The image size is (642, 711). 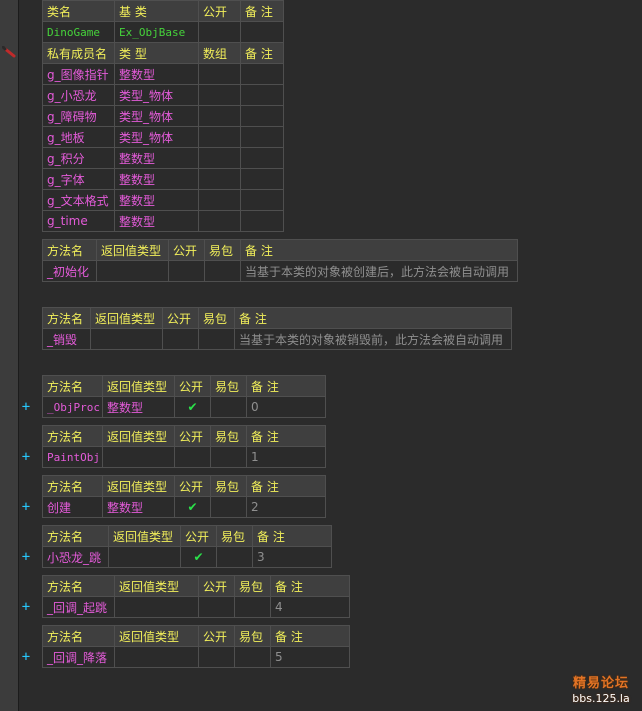 I want to click on member-row: g_积分 整数型, so click(x=163, y=158).